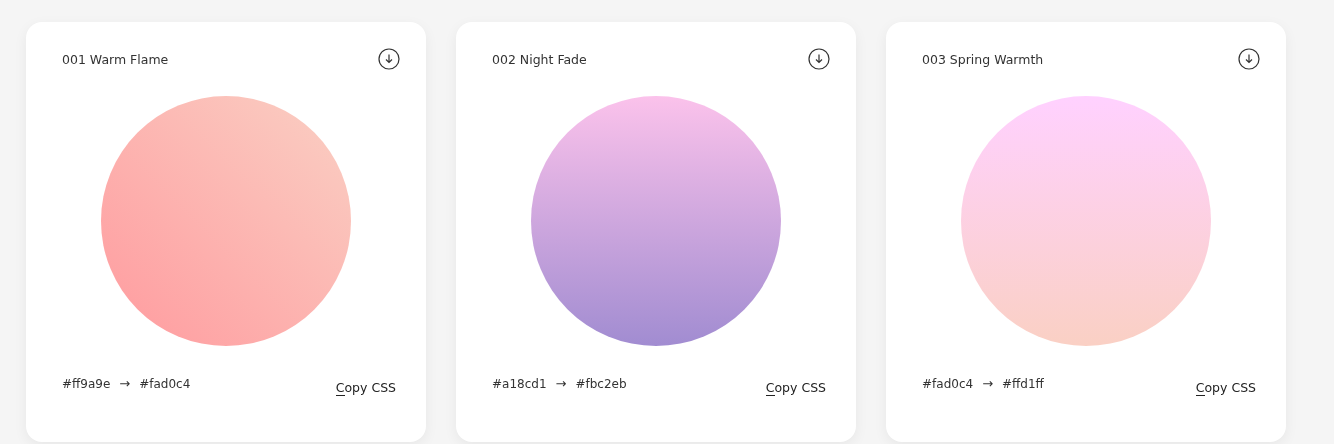 The height and width of the screenshot is (444, 1334). What do you see at coordinates (86, 383) in the screenshot?
I see `color-code: #ff9a9e` at bounding box center [86, 383].